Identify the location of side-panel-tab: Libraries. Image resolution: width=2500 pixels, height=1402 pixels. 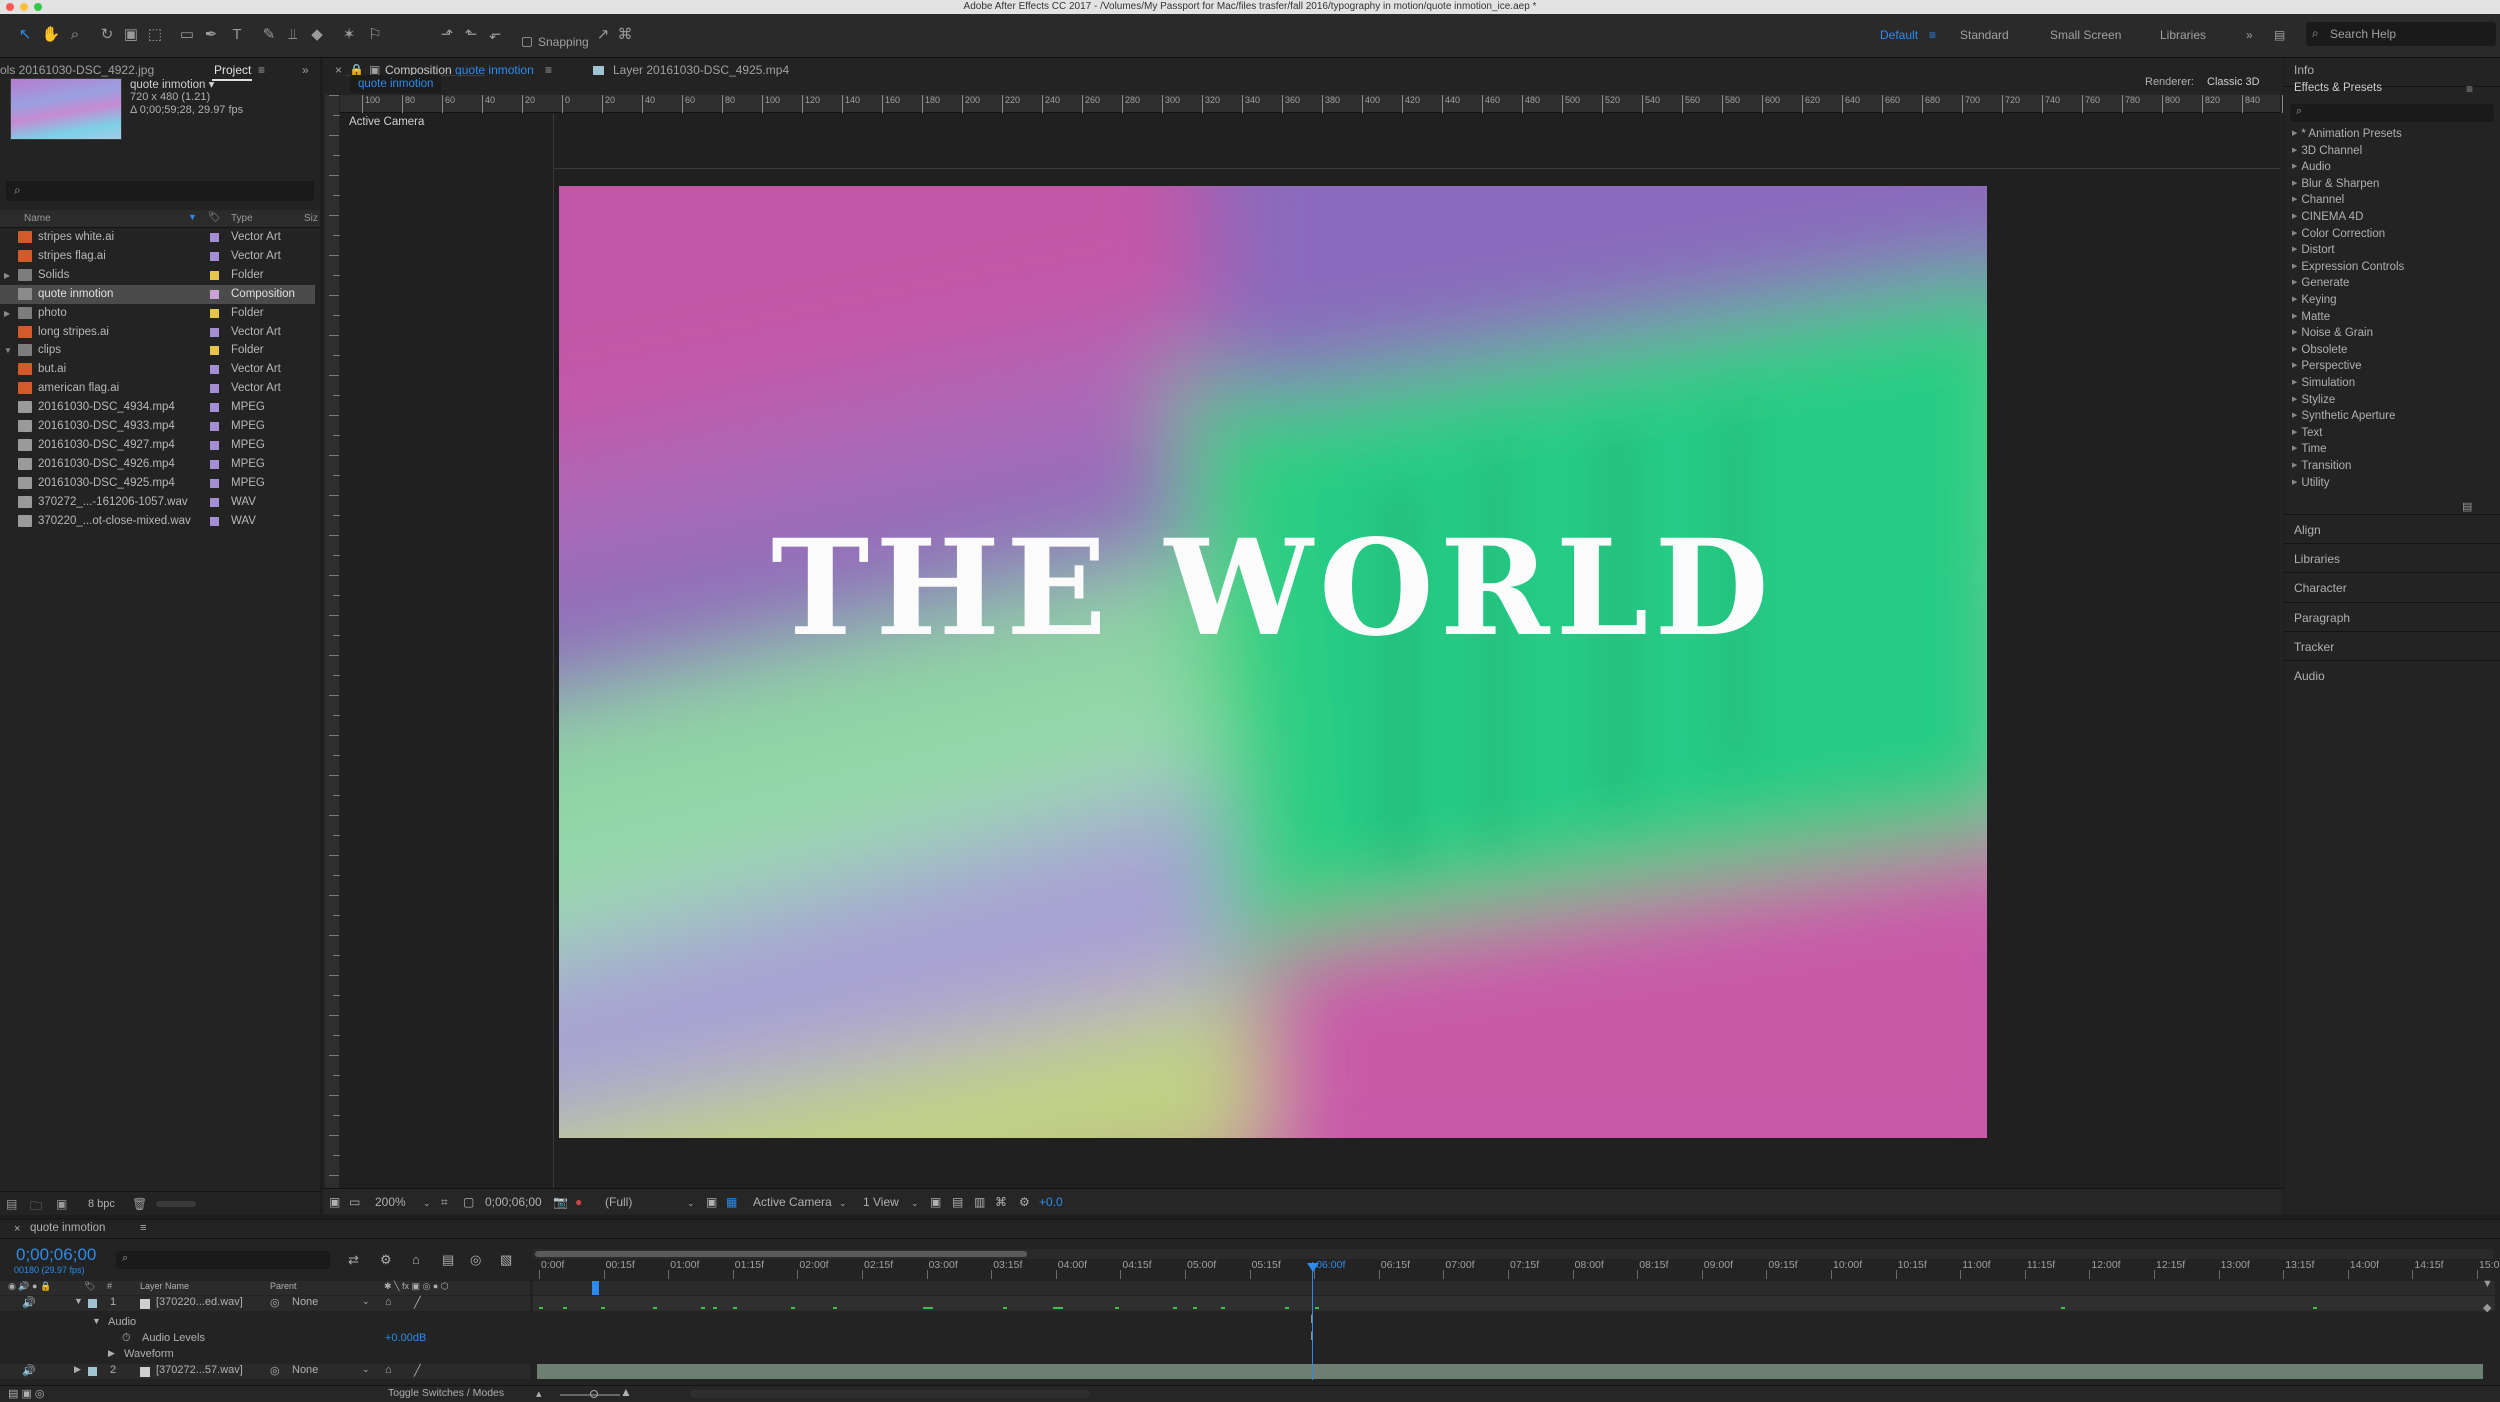
(2317, 559).